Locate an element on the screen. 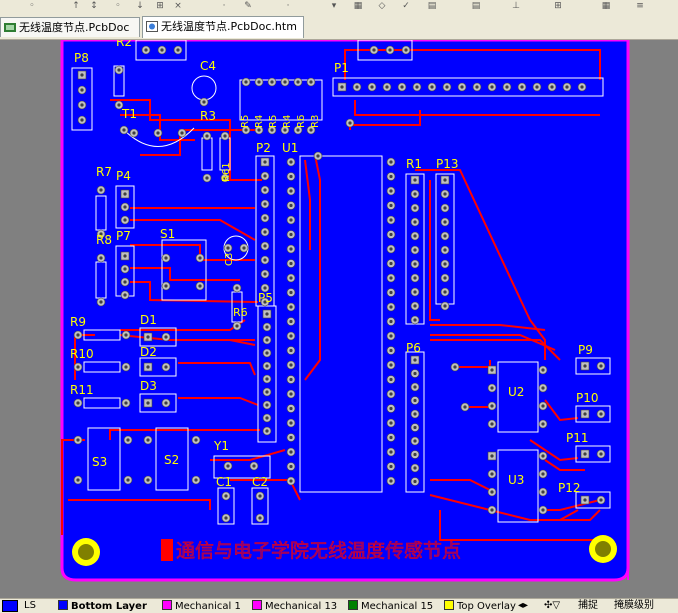 Image resolution: width=678 pixels, height=613 pixels. label-r3: R3 is located at coordinates (208, 116).